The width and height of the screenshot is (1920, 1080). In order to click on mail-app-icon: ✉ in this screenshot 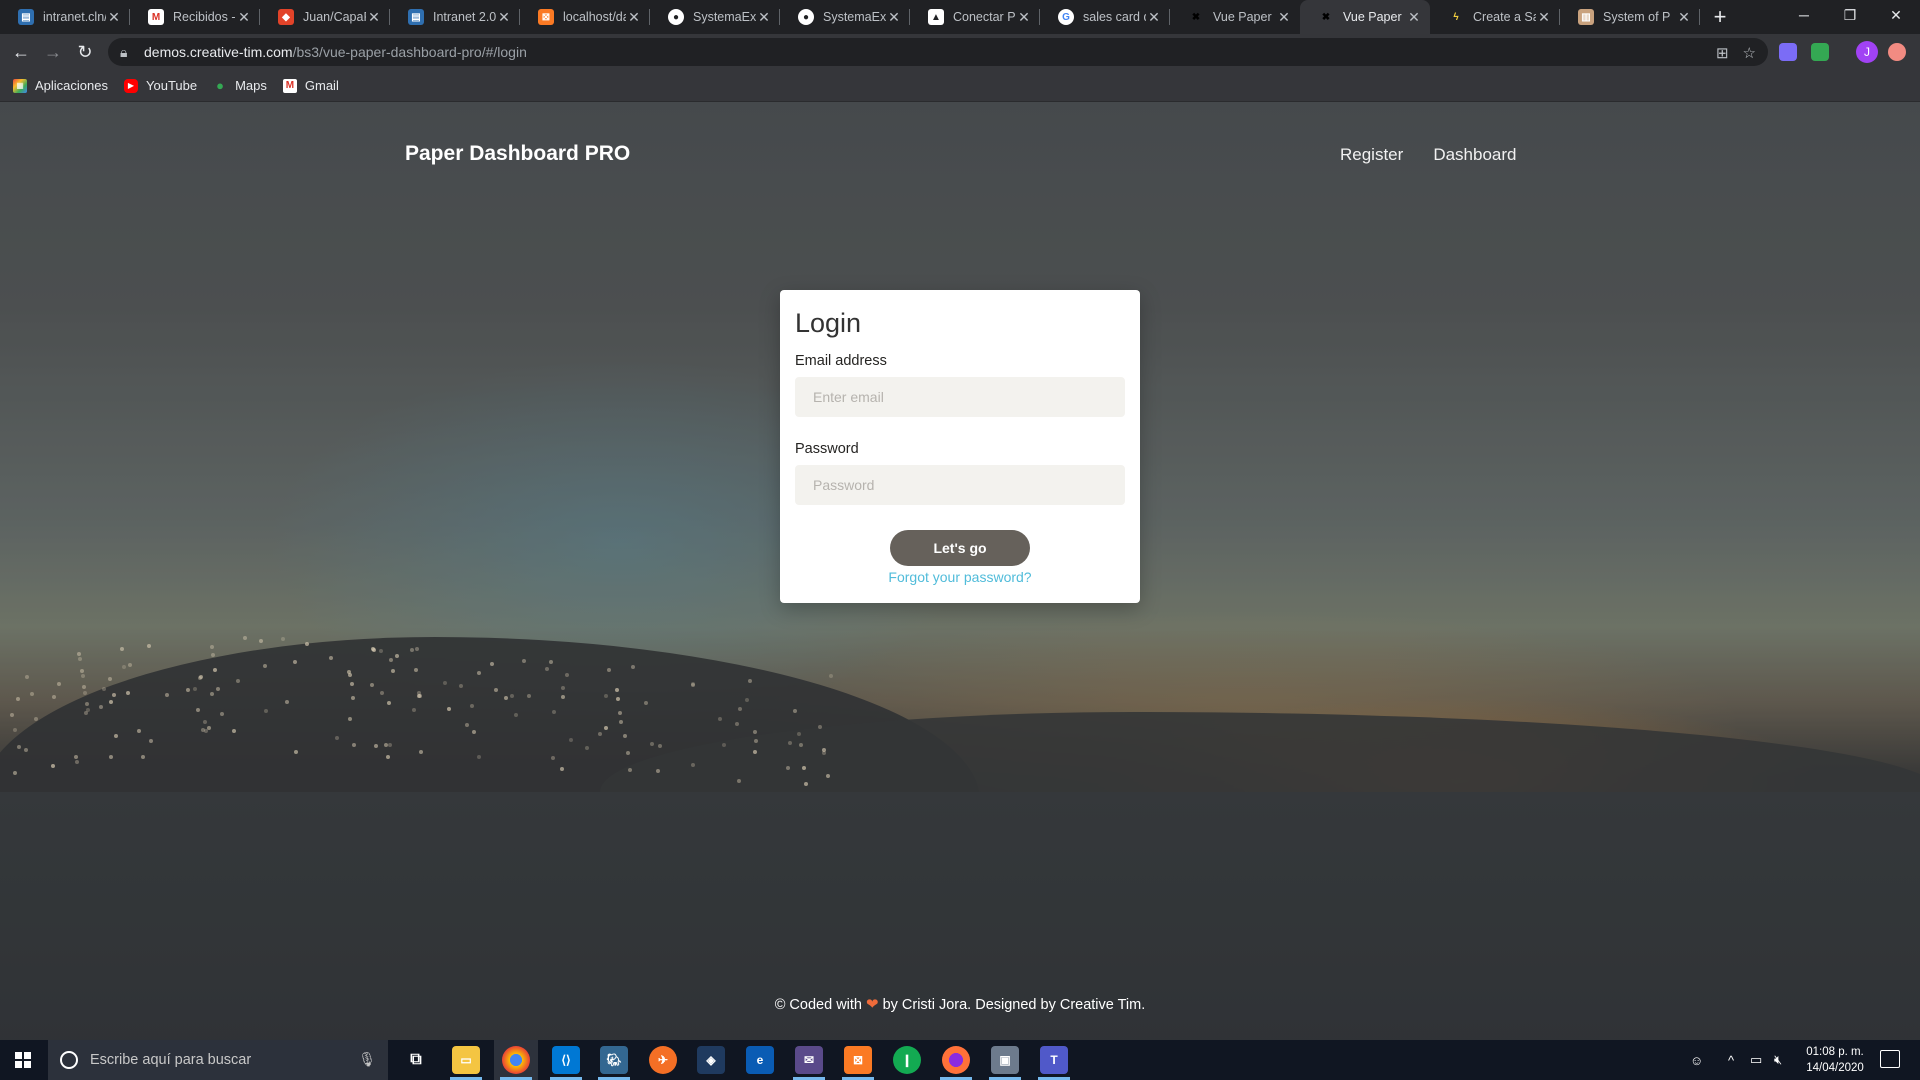, I will do `click(809, 1060)`.